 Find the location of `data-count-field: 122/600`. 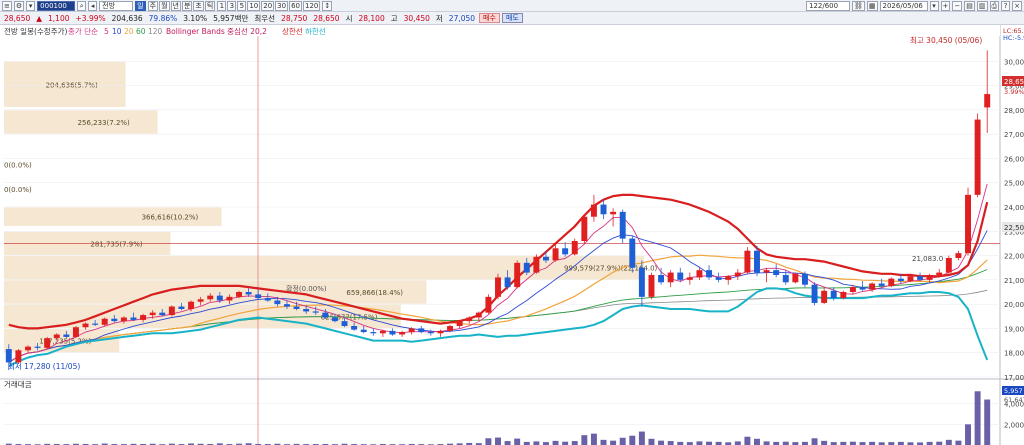

data-count-field: 122/600 is located at coordinates (828, 5).